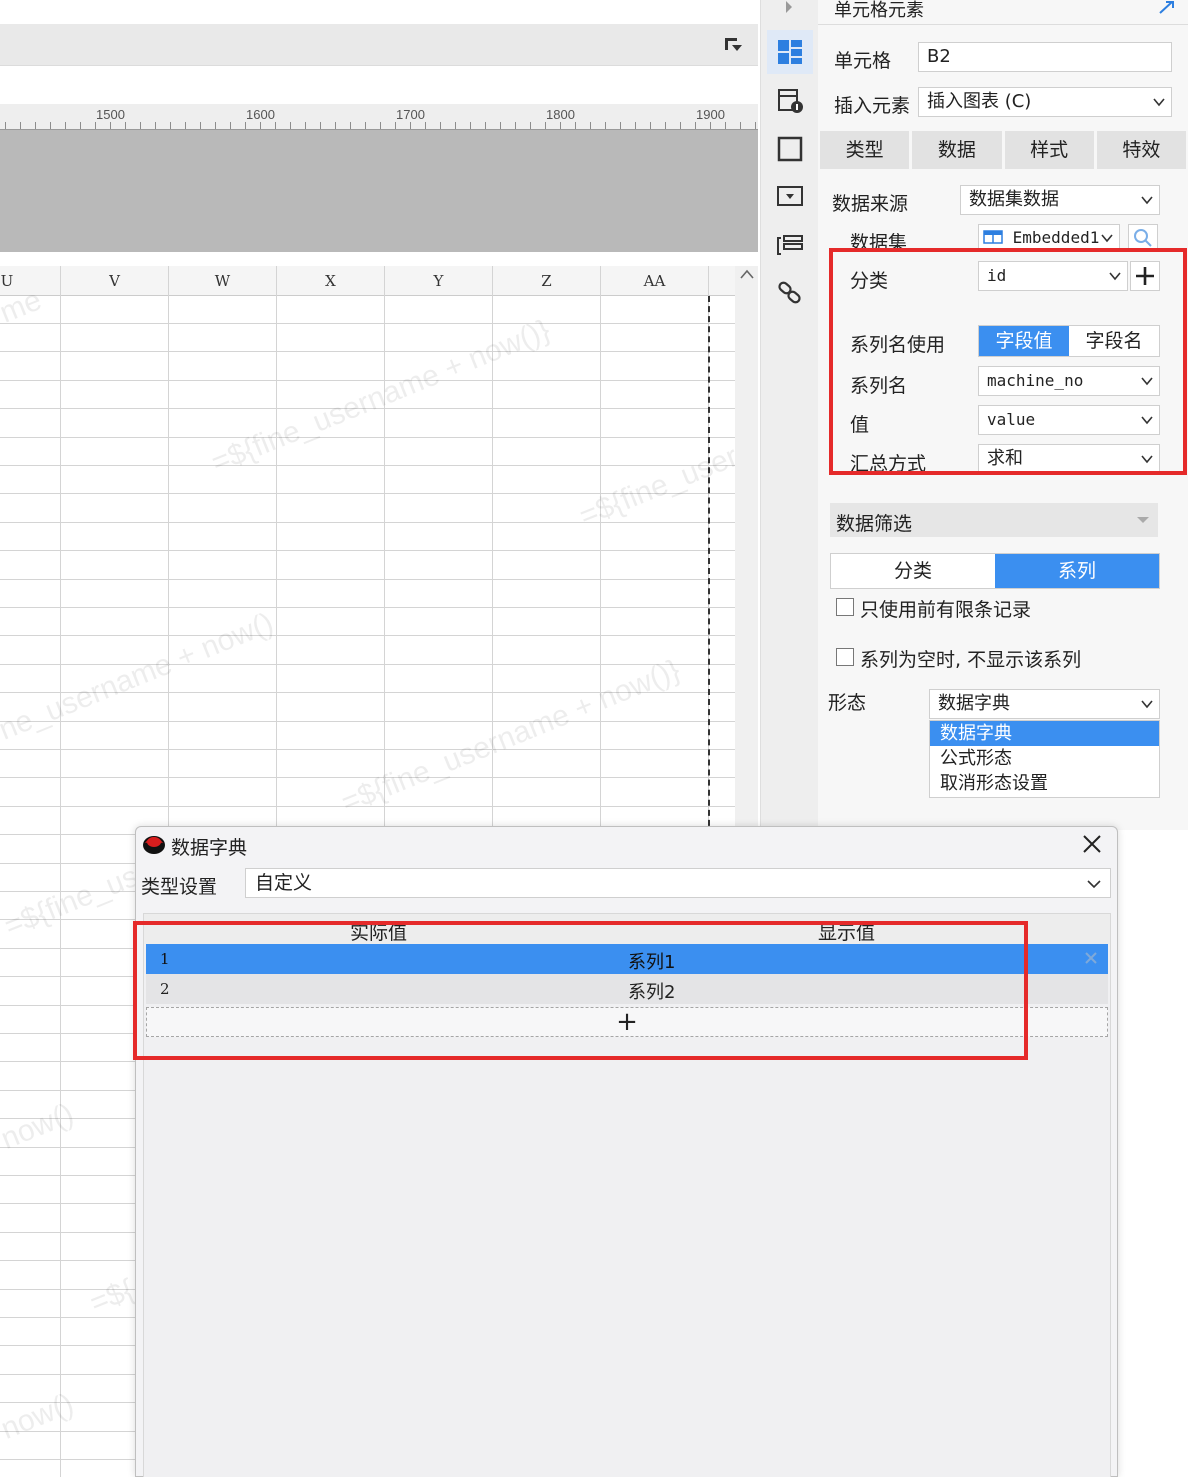 Image resolution: width=1188 pixels, height=1477 pixels. What do you see at coordinates (1049, 150) in the screenshot?
I see `tab-style: 样式` at bounding box center [1049, 150].